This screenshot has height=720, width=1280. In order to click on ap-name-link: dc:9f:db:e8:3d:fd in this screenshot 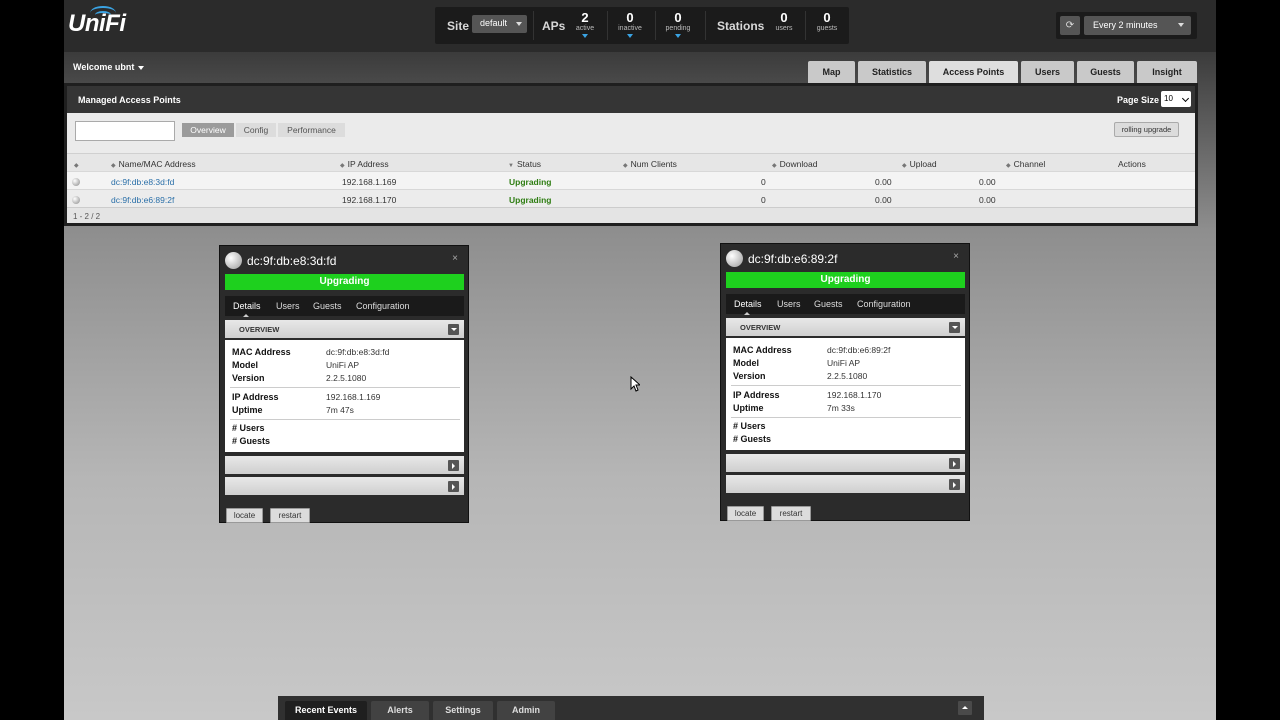, I will do `click(142, 182)`.